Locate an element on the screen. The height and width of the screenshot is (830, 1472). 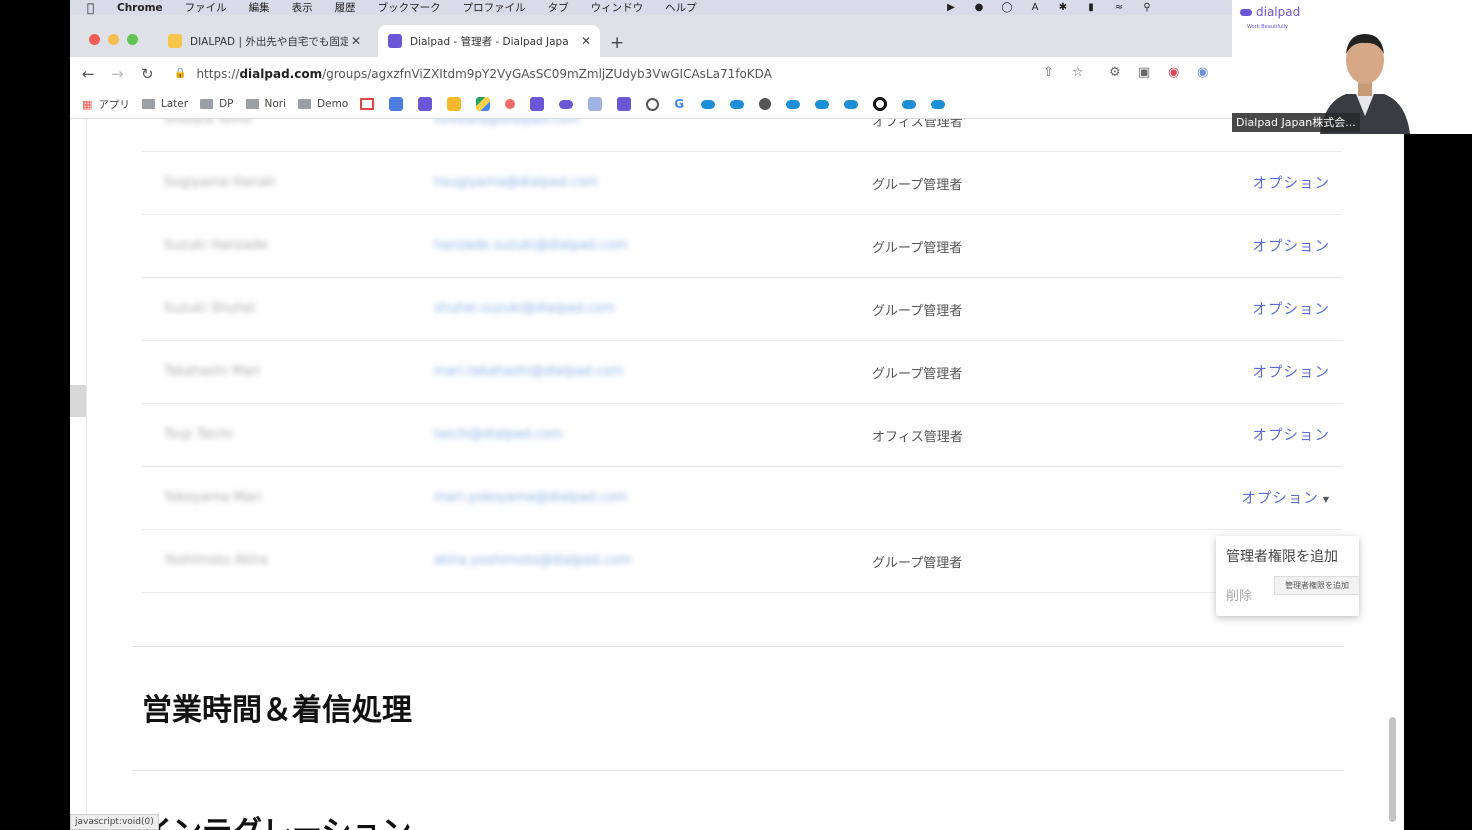
tab-dialpad-site: DIALPAD | 外出先や自宅でも固定 ✕ is located at coordinates (264, 41).